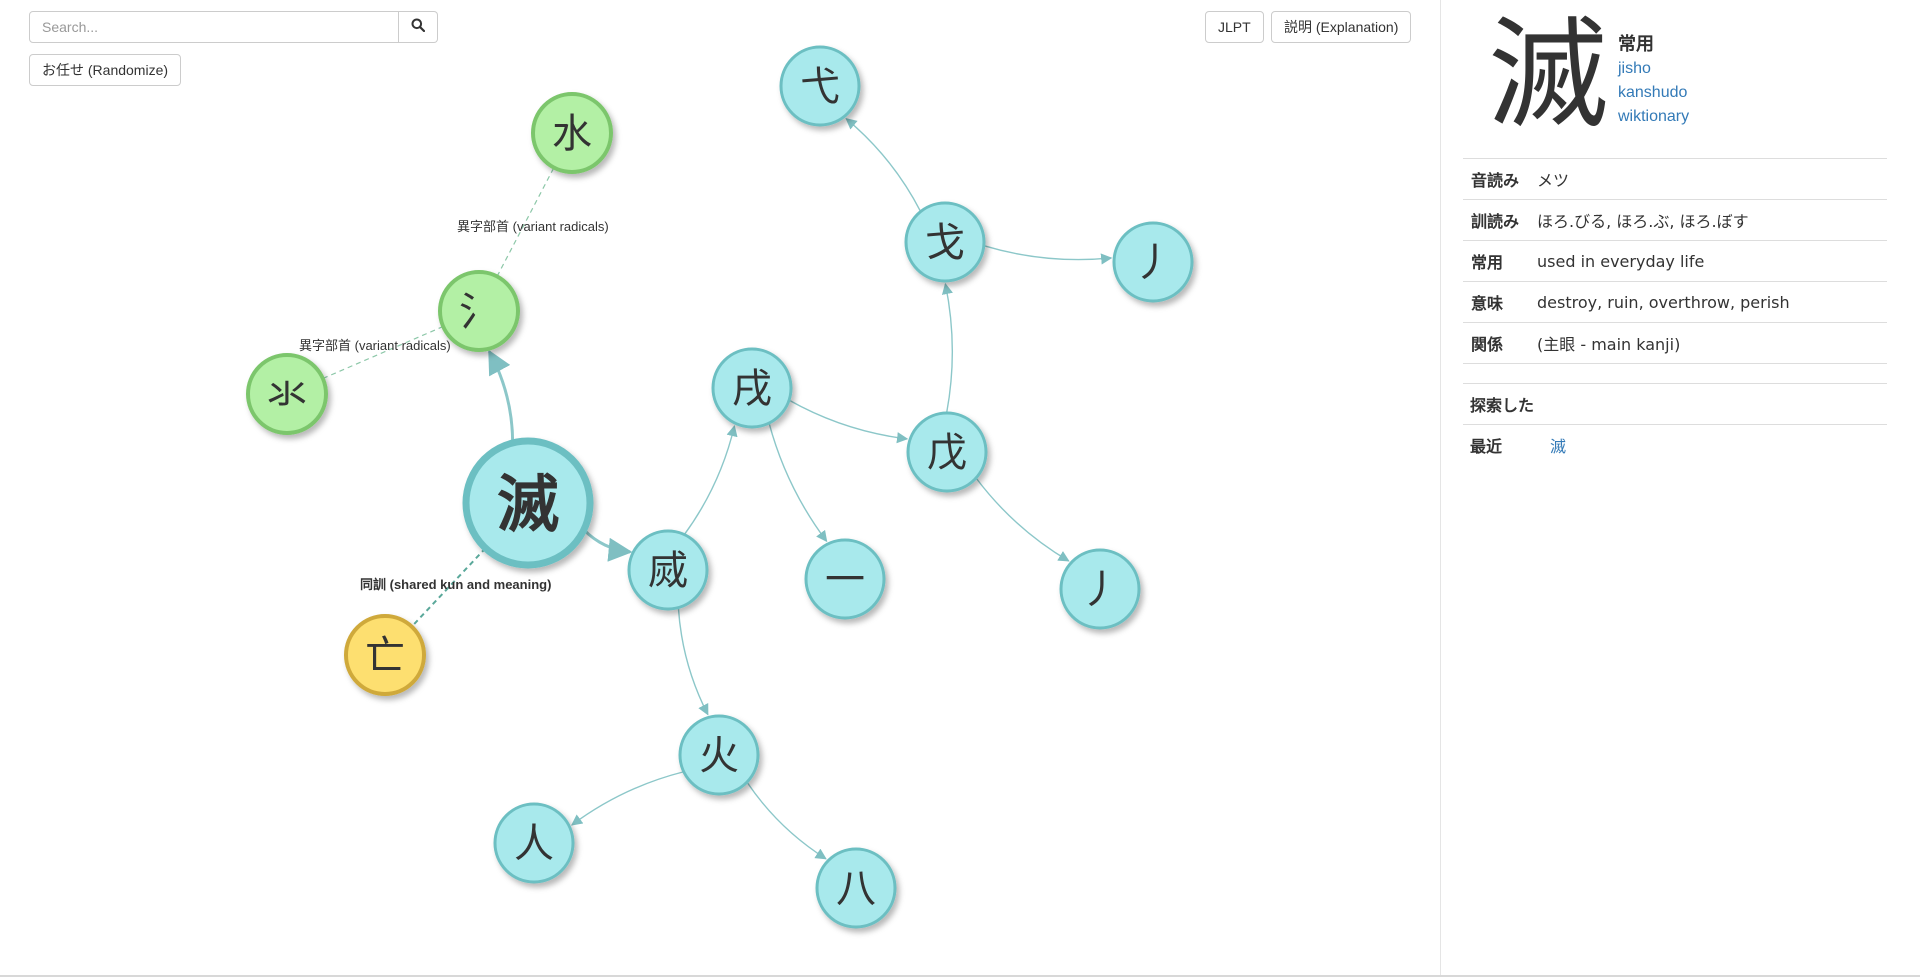 The width and height of the screenshot is (1920, 977). I want to click on kanji-node-label: 戌, so click(752, 389).